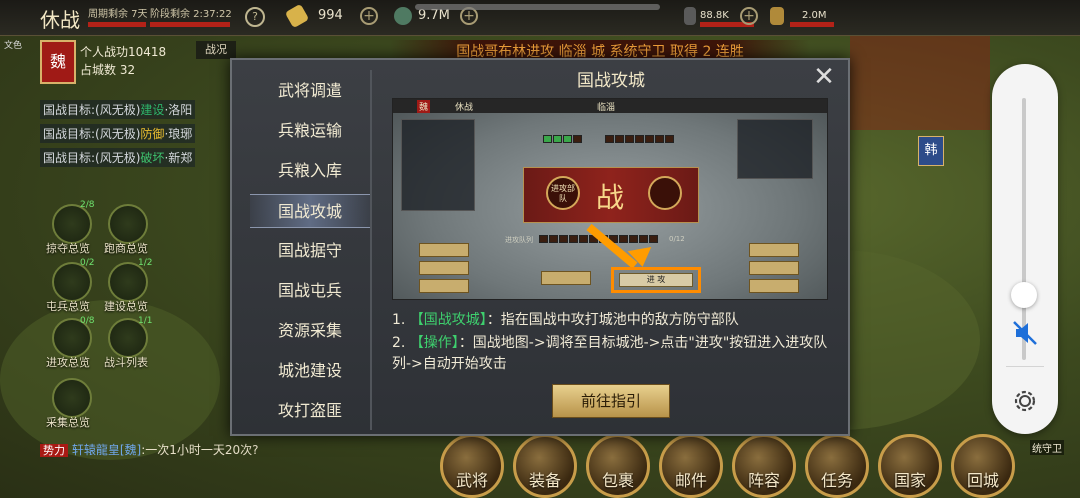 The image size is (1080, 498). Describe the element at coordinates (611, 401) in the screenshot. I see `goto-guide-button: 前往指引` at that location.